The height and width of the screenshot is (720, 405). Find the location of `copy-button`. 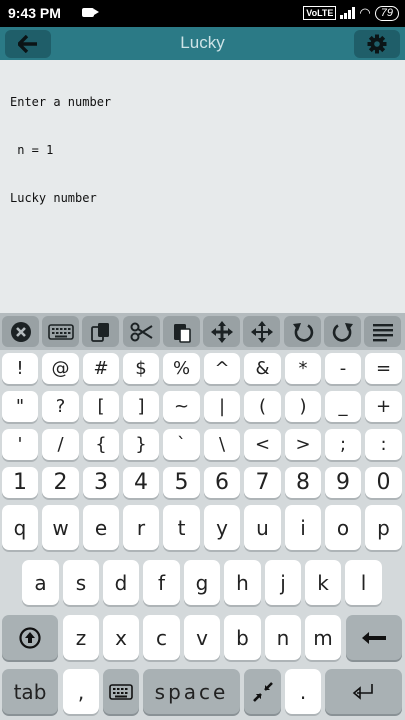

copy-button is located at coordinates (100, 331).